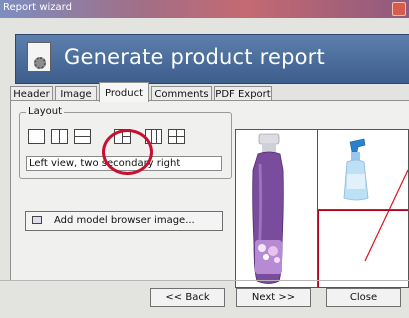  What do you see at coordinates (363, 297) in the screenshot?
I see `close-button: Close` at bounding box center [363, 297].